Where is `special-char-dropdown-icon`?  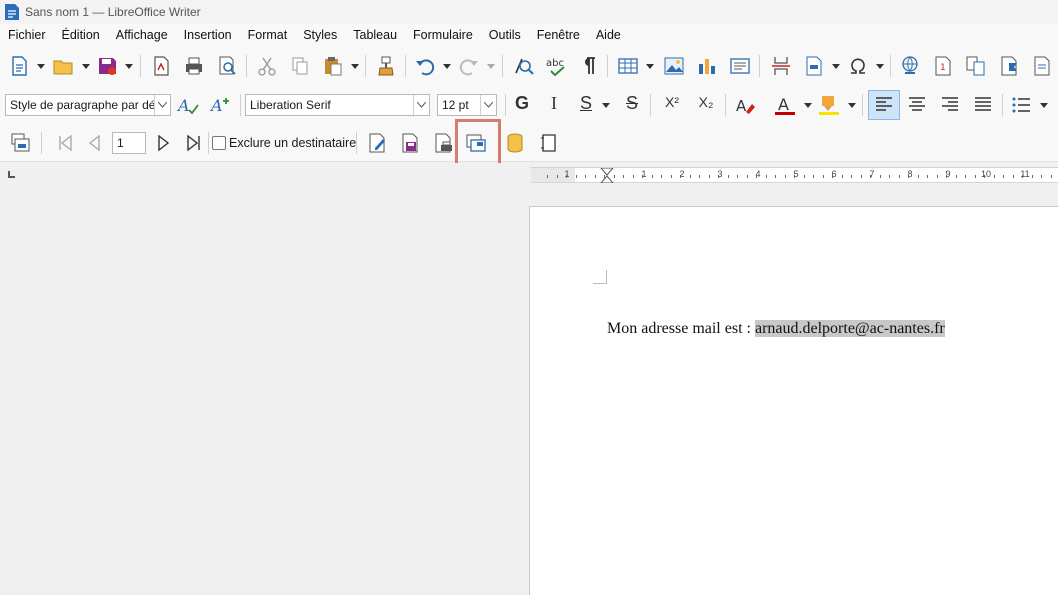 special-char-dropdown-icon is located at coordinates (880, 66).